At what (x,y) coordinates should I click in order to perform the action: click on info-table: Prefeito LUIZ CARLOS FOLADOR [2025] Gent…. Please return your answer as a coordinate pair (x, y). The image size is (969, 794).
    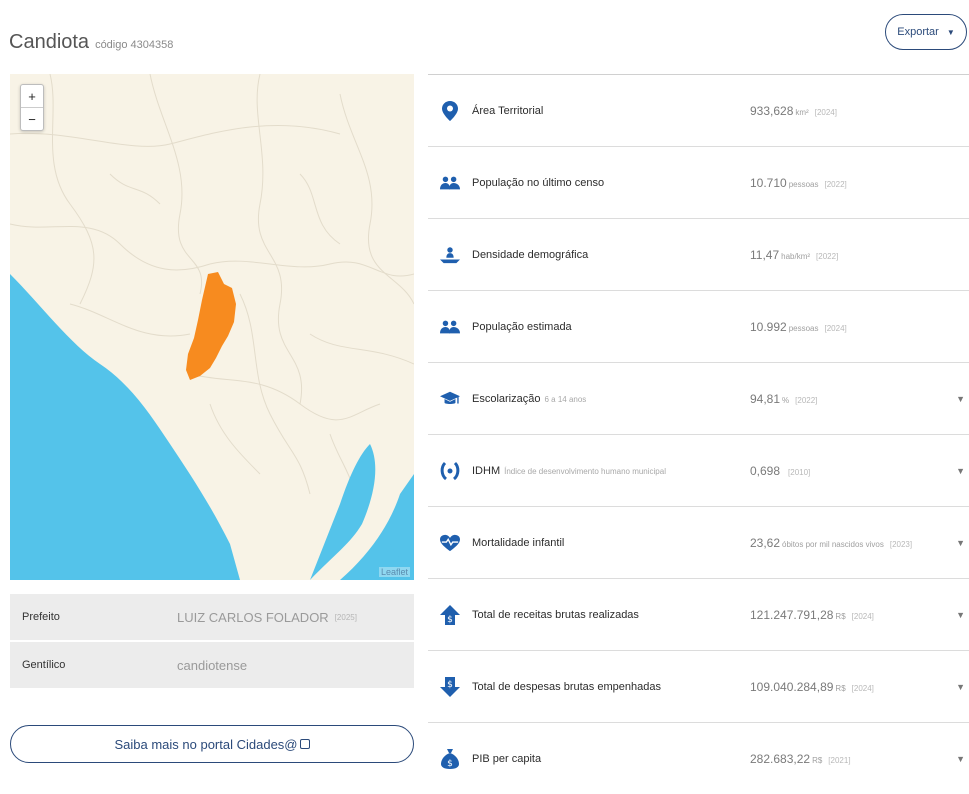
    Looking at the image, I should click on (212, 641).